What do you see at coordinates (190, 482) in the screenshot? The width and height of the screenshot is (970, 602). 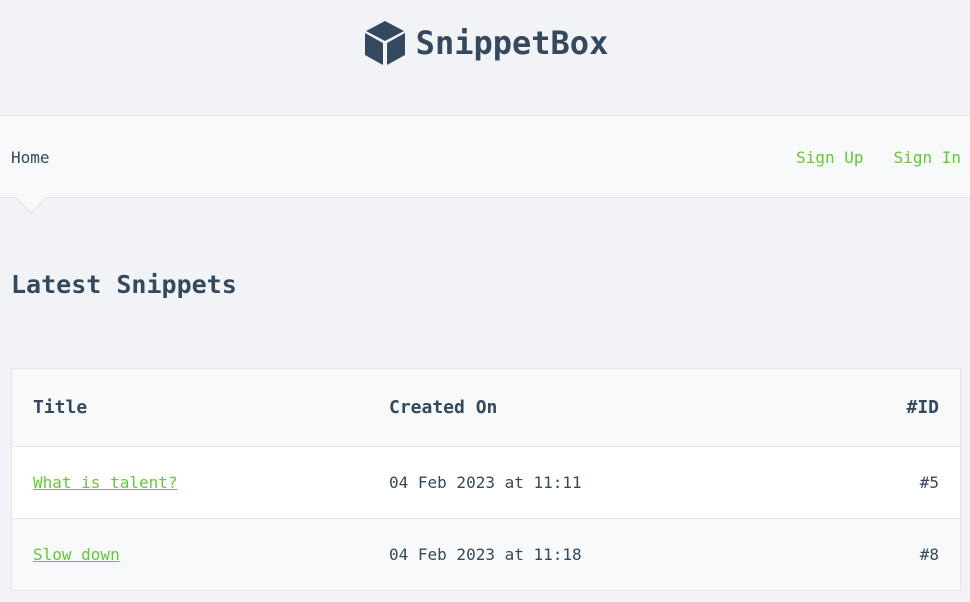 I see `snippet-title-cell: What is talent?` at bounding box center [190, 482].